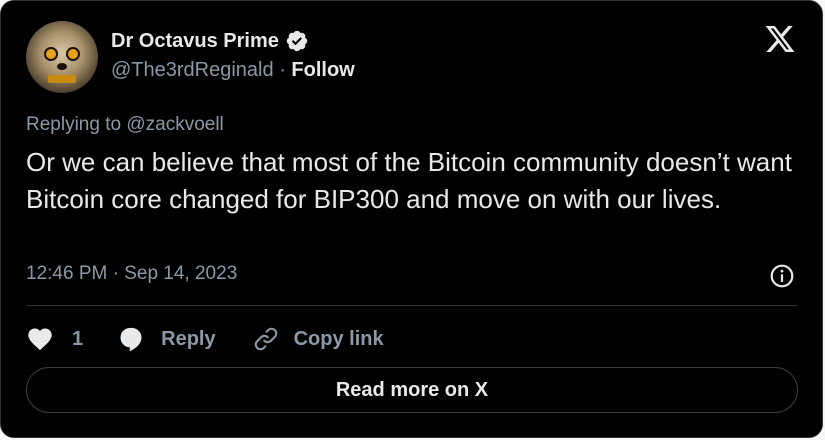 This screenshot has width=825, height=440. Describe the element at coordinates (62, 57) in the screenshot. I see `author-avatar` at that location.